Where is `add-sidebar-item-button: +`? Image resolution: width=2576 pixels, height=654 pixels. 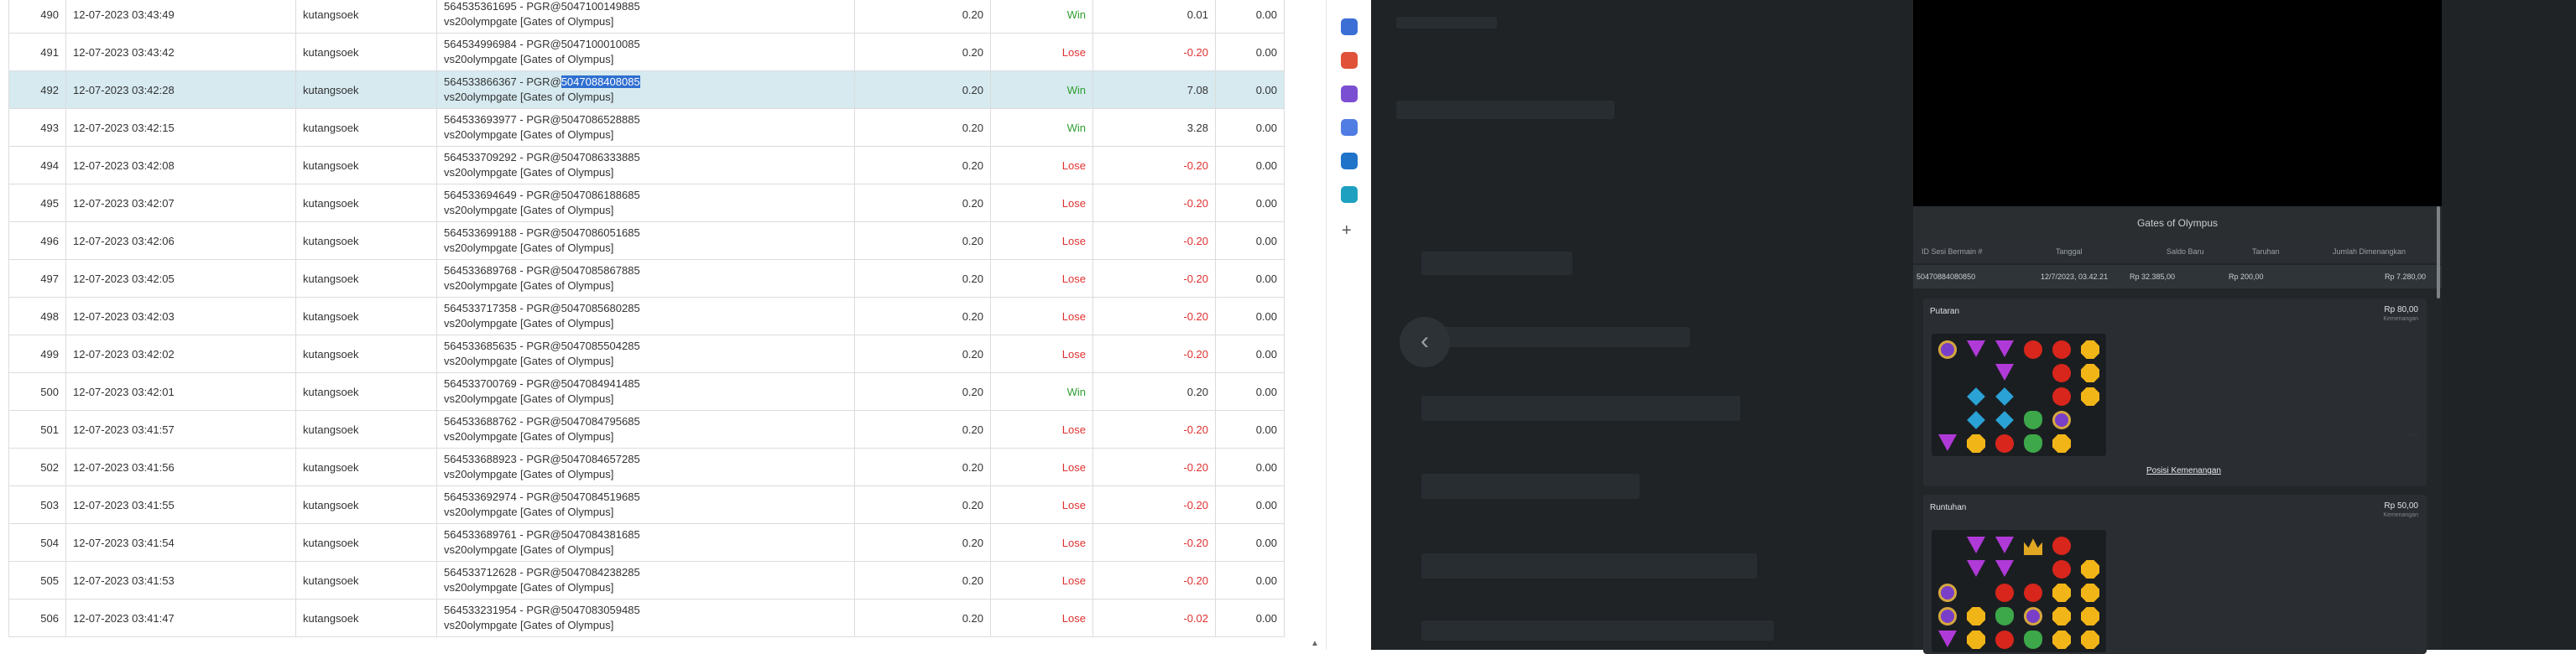 add-sidebar-item-button: + is located at coordinates (1347, 231).